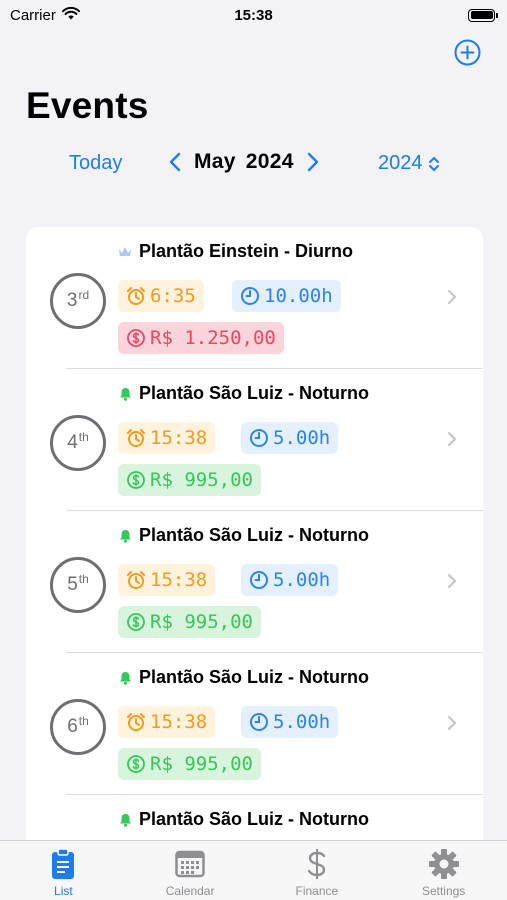 The height and width of the screenshot is (900, 507). I want to click on day-number: 4, so click(72, 442).